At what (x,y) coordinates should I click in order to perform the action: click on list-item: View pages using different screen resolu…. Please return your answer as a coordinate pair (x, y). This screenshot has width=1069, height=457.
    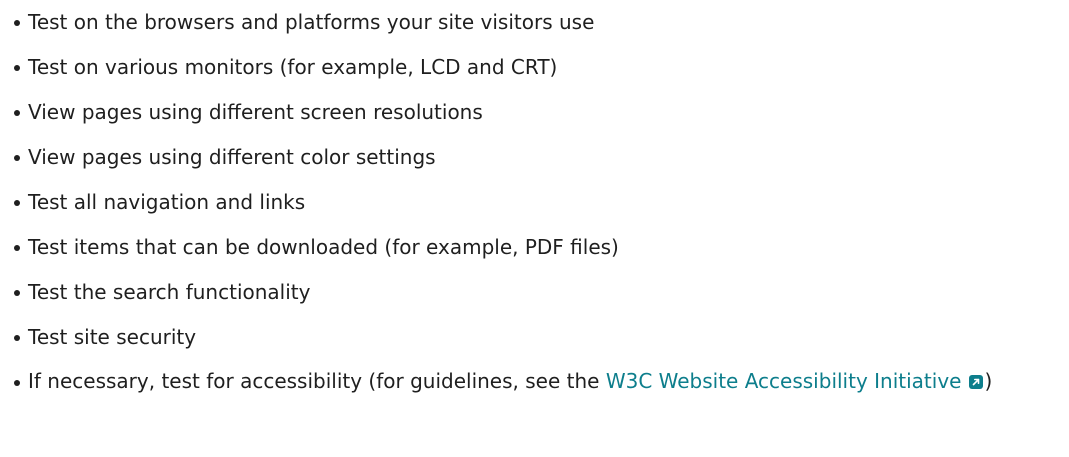
    Looking at the image, I should click on (539, 112).